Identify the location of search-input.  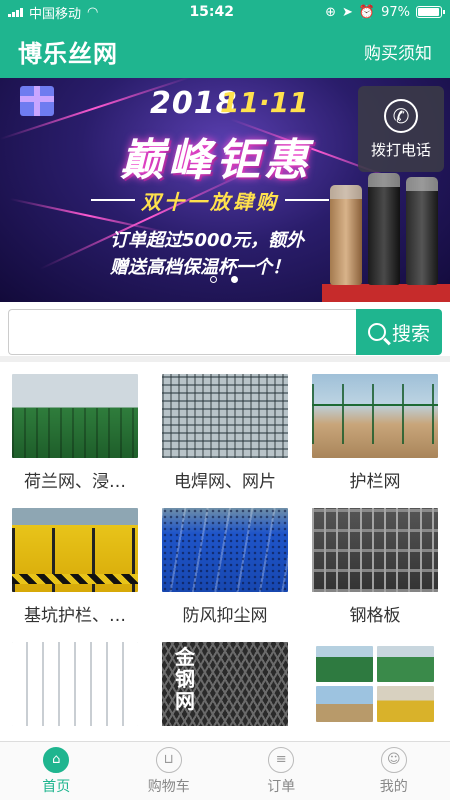
(182, 332).